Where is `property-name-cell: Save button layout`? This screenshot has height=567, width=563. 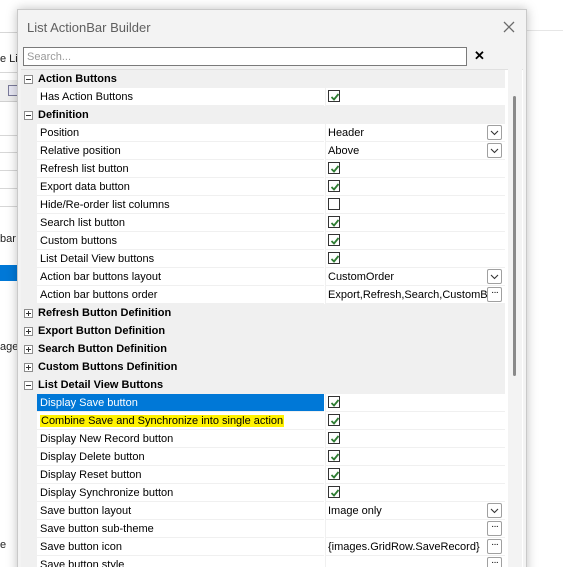
property-name-cell: Save button layout is located at coordinates (180, 511).